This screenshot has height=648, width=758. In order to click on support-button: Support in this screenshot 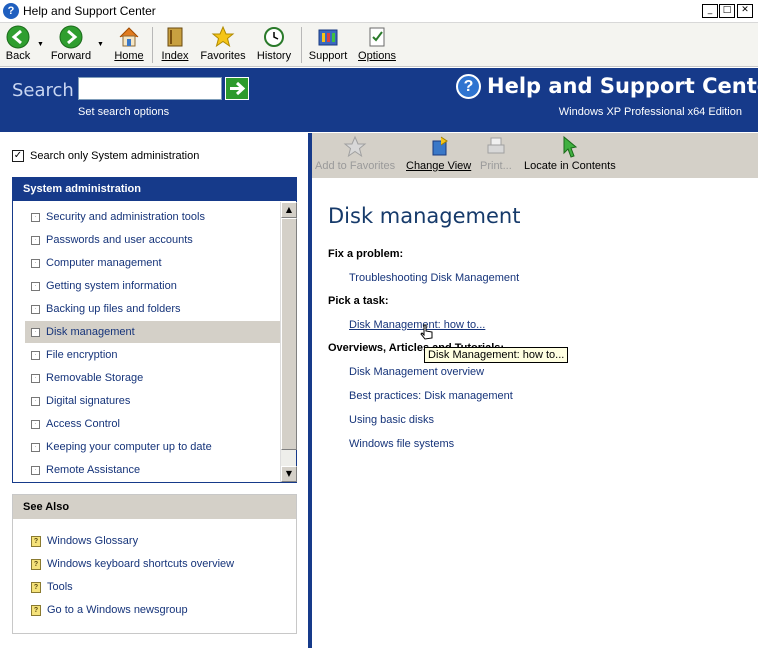, I will do `click(328, 43)`.